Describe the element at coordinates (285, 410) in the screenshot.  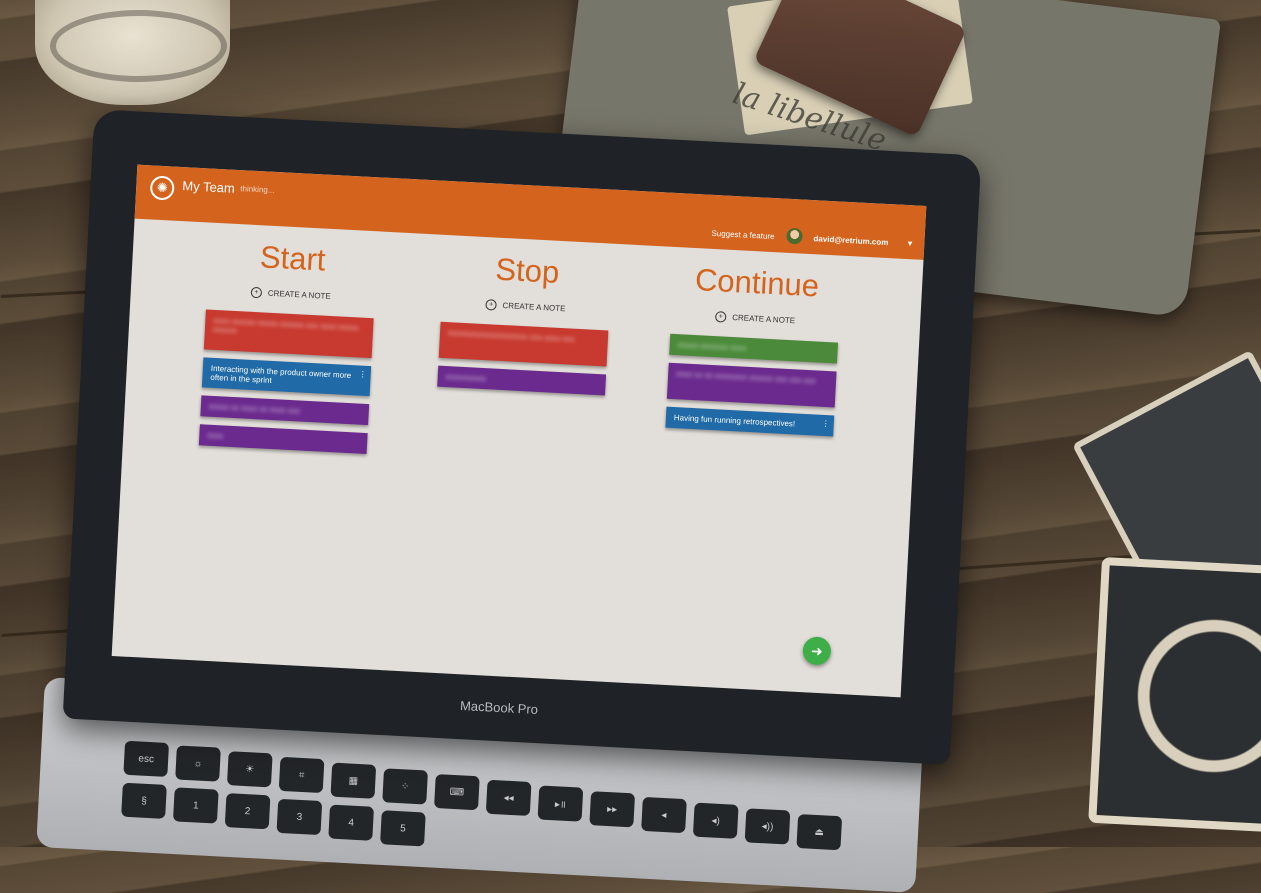
I see `note-card: xxxxx xx xxxx xx xxxx xxx` at that location.